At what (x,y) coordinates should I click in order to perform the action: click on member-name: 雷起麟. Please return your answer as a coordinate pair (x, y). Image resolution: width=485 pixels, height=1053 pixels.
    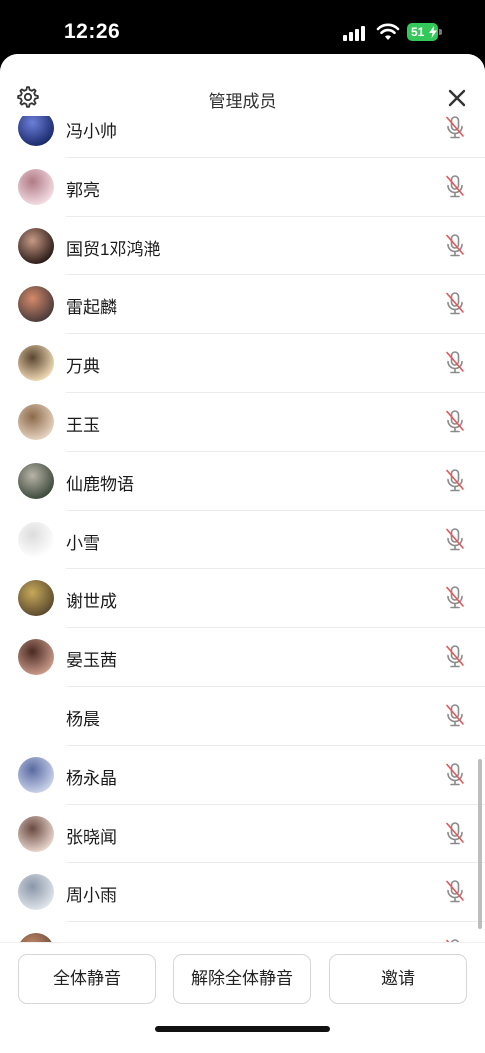
    Looking at the image, I should click on (91, 308).